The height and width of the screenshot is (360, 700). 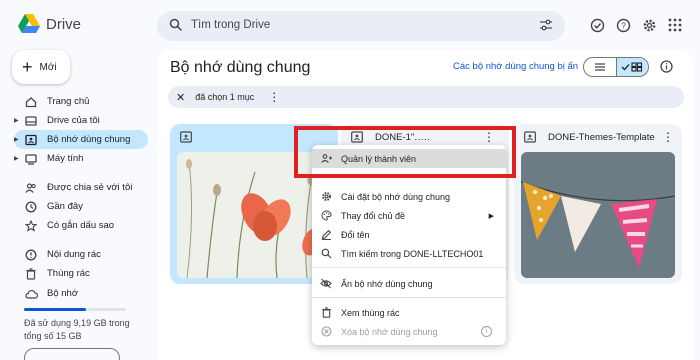 I want to click on menu-item-label: Xóa bộ nhớ dùng chung, so click(x=389, y=331).